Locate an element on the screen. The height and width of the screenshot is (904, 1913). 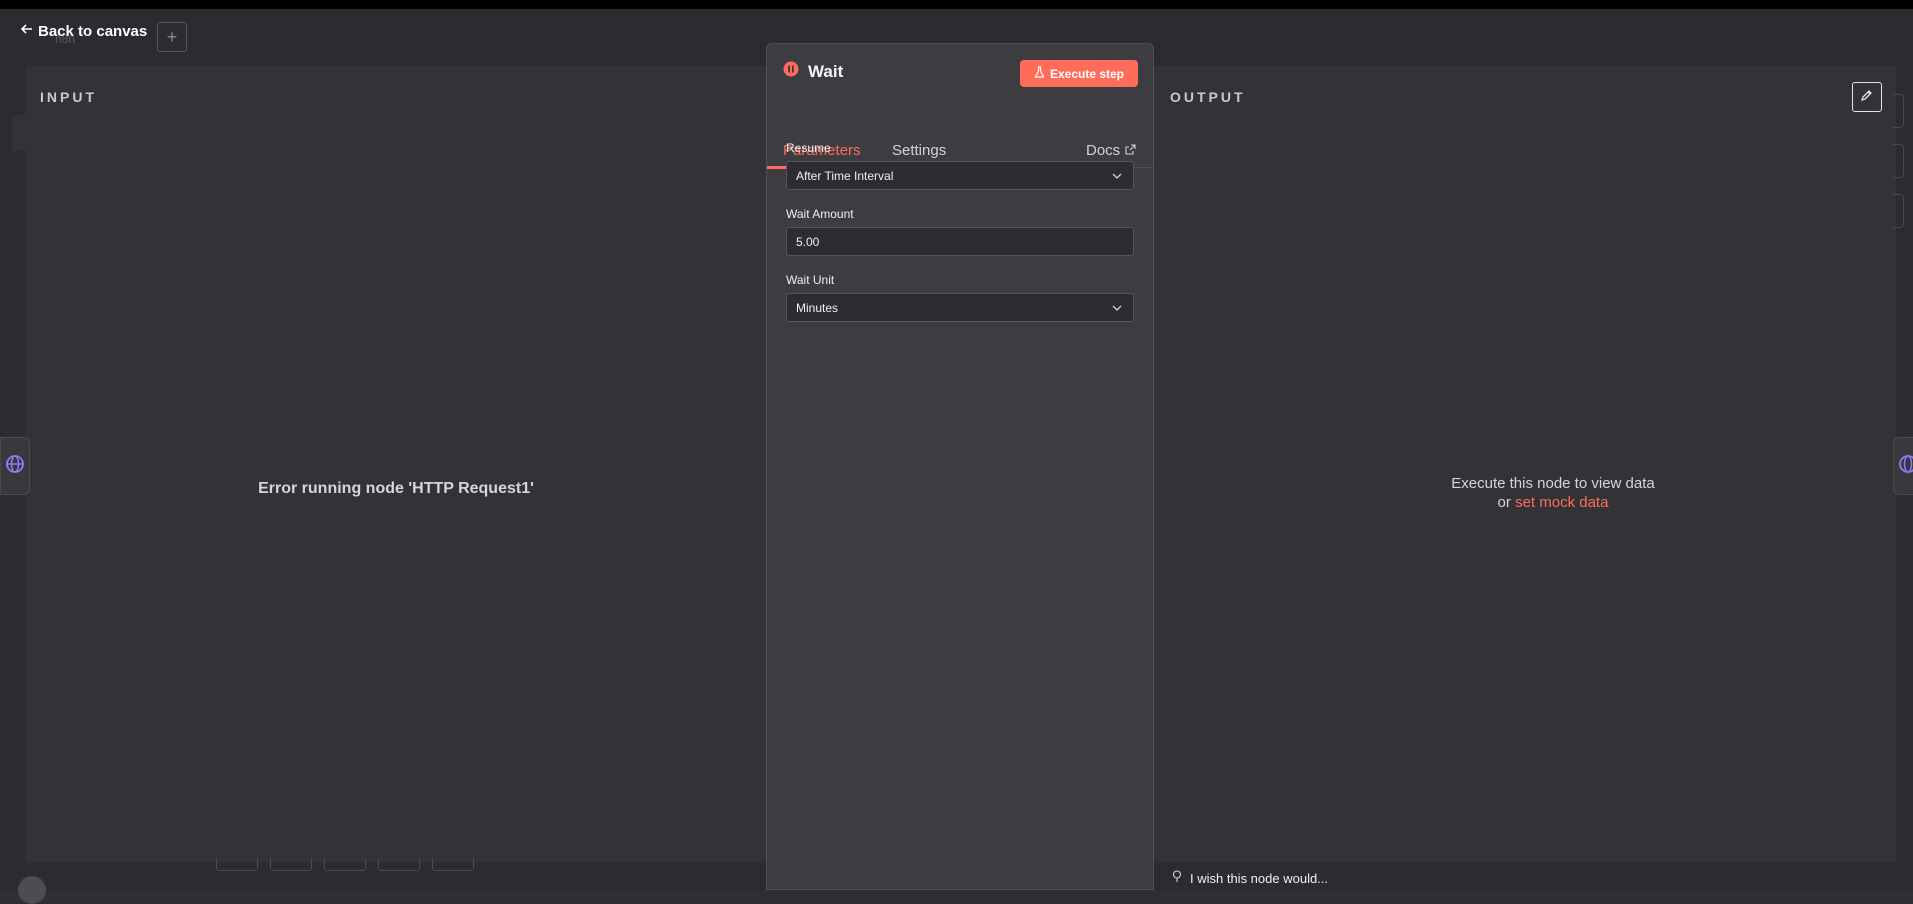
flask-icon is located at coordinates (1039, 73).